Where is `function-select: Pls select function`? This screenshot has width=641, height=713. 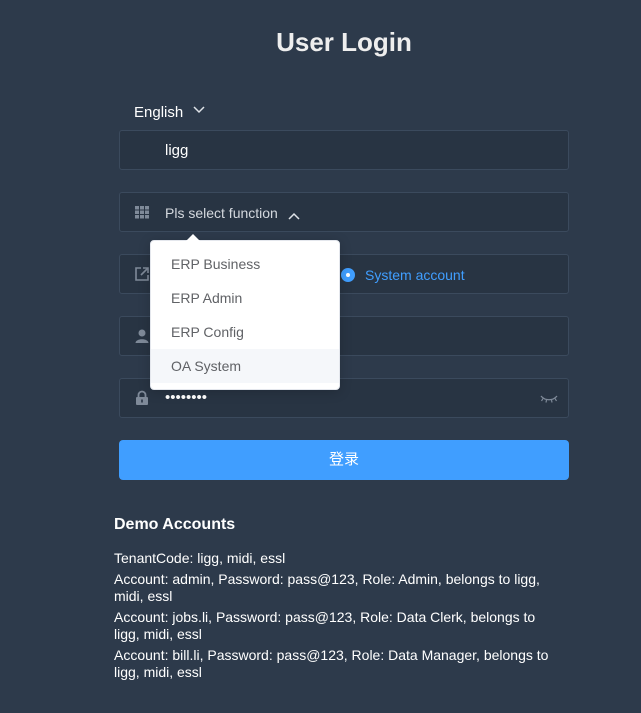
function-select: Pls select function is located at coordinates (344, 212).